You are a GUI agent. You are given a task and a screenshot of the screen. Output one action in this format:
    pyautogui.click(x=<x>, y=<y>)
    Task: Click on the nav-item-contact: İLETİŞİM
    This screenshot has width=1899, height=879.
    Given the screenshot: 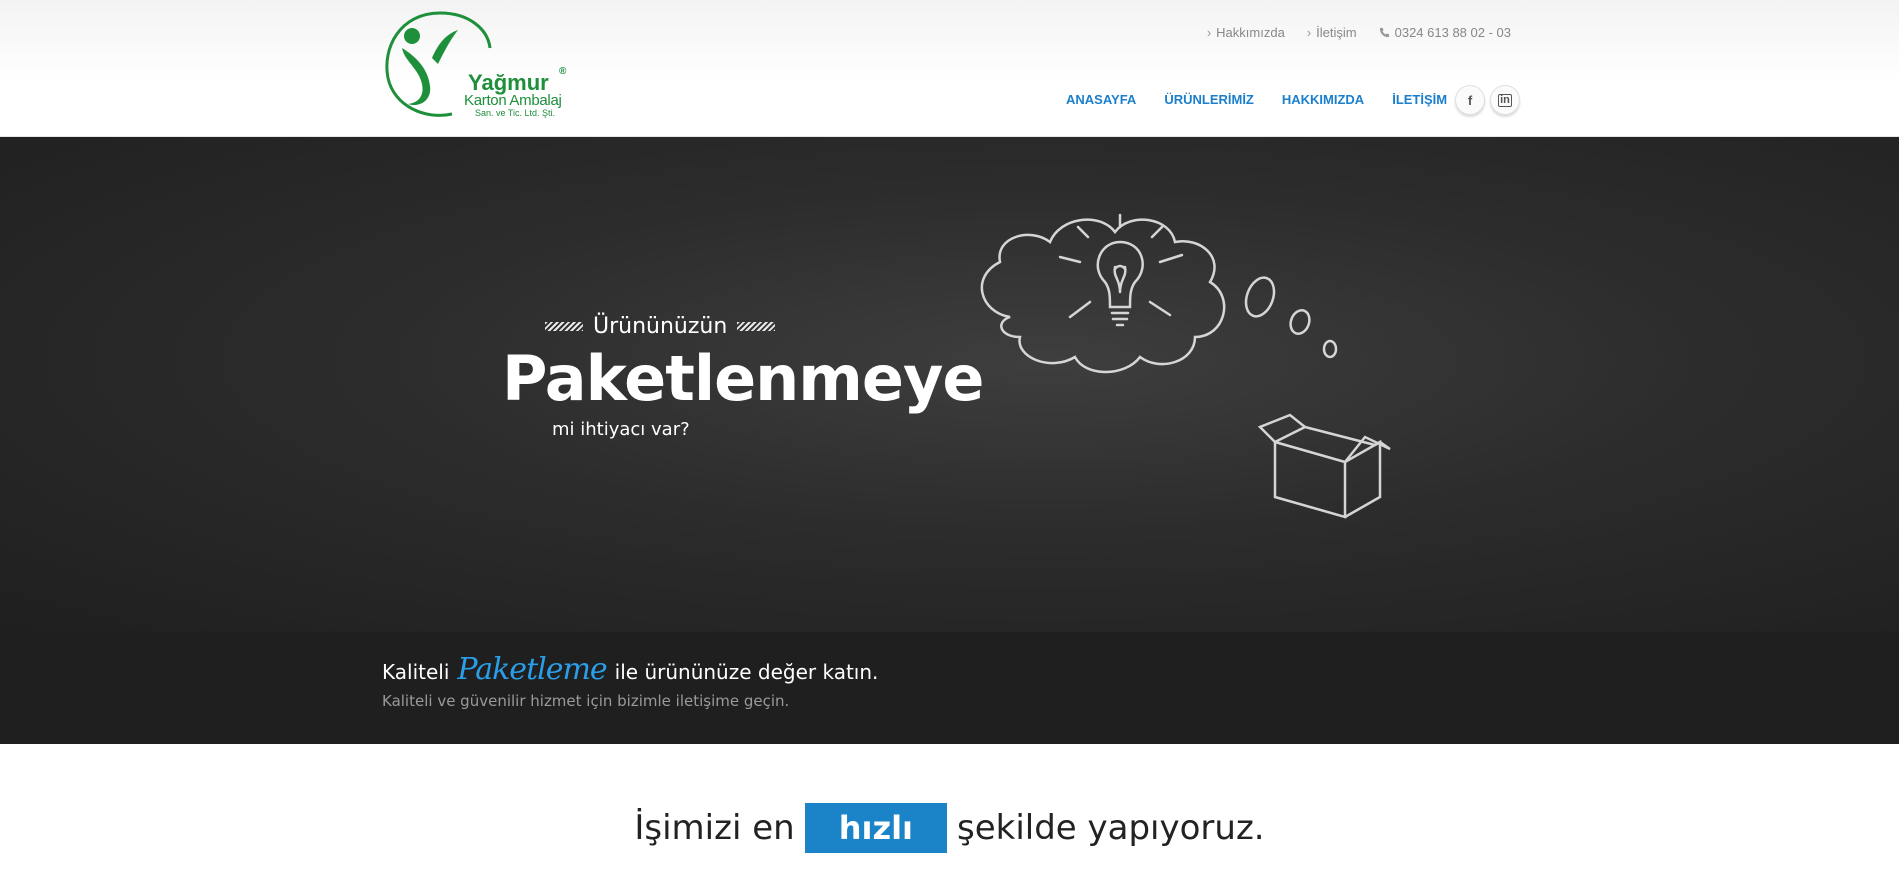 What is the action you would take?
    pyautogui.click(x=1419, y=99)
    